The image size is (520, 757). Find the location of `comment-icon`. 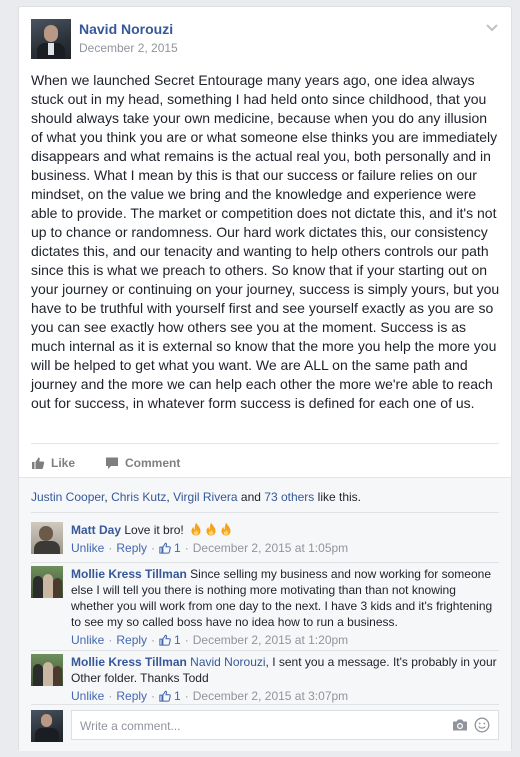

comment-icon is located at coordinates (112, 463).